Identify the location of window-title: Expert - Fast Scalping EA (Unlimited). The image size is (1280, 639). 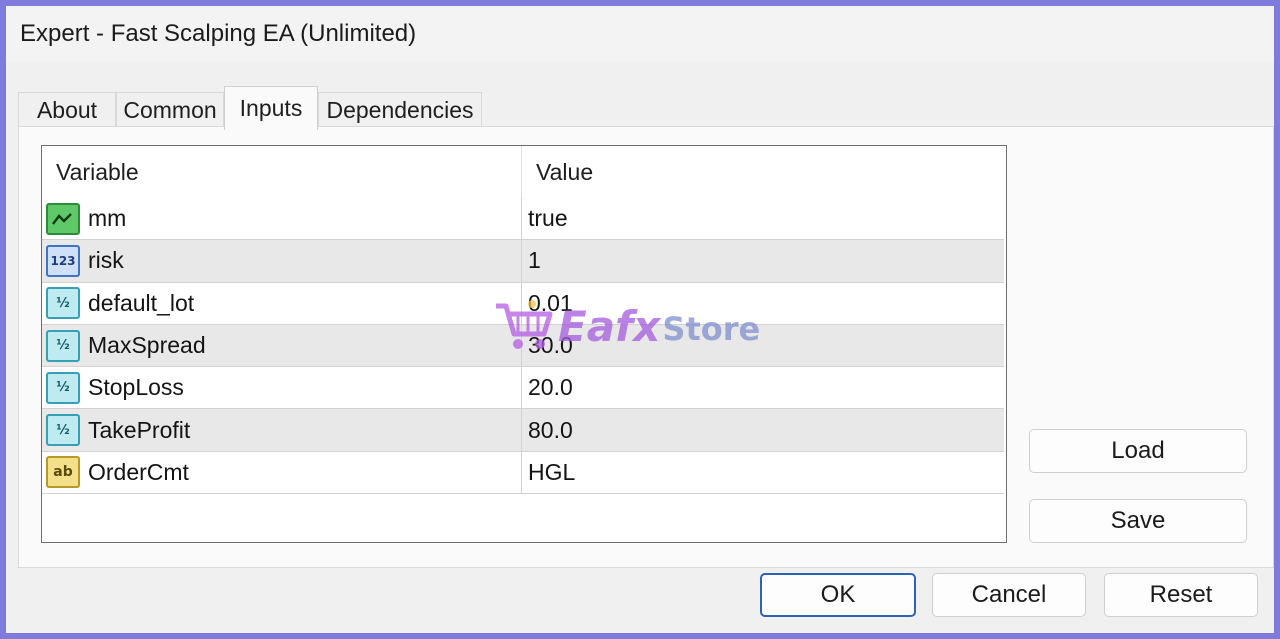
(218, 33).